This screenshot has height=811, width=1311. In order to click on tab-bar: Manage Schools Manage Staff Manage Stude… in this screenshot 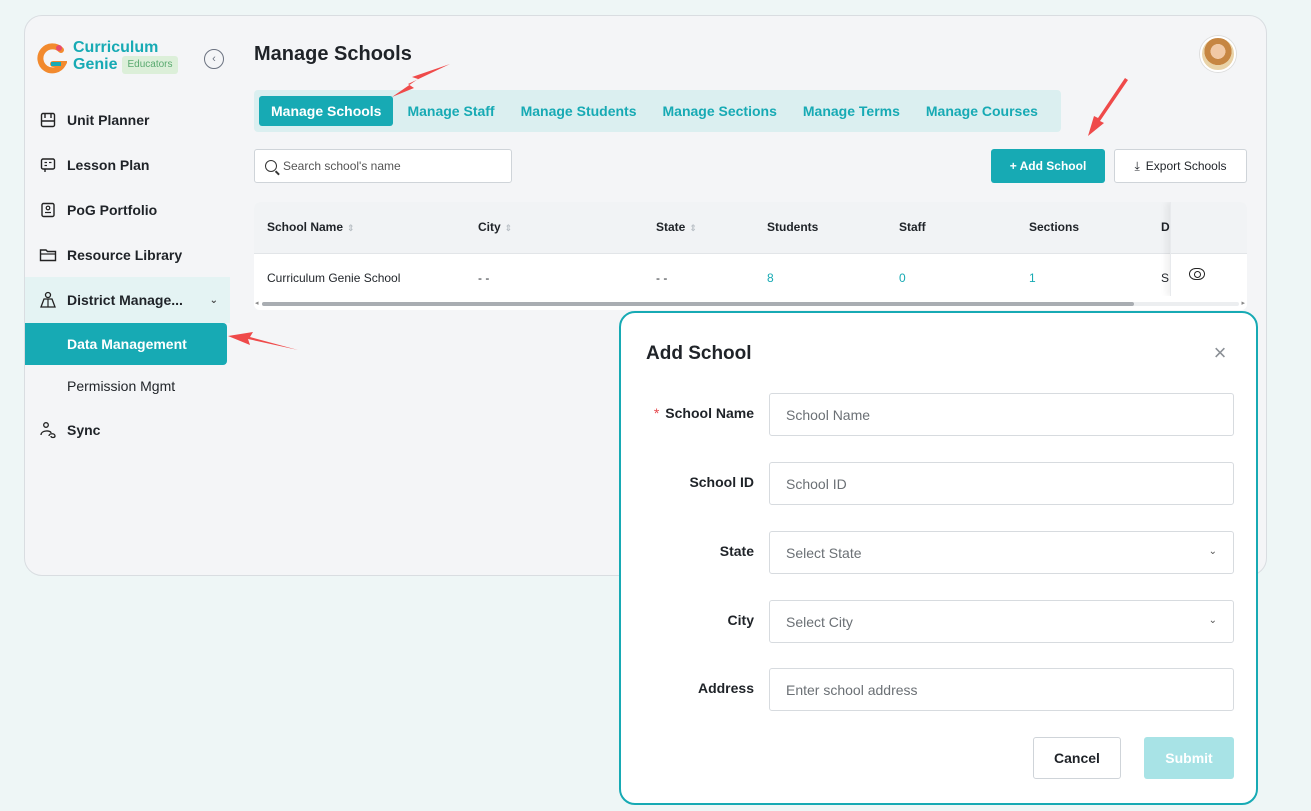, I will do `click(657, 111)`.